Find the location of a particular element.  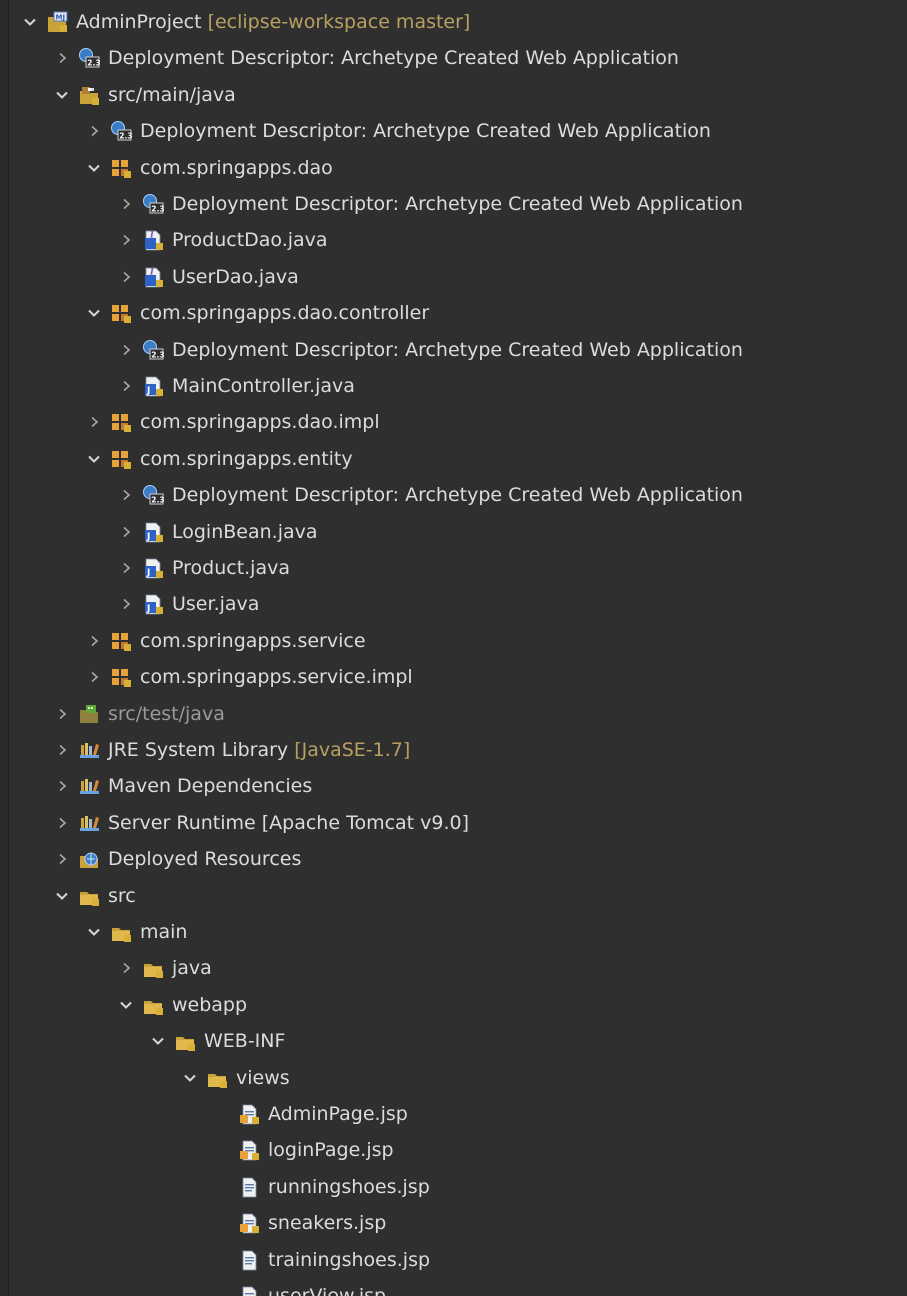

tree-node-label: JRE System Library is located at coordinates (198, 750).